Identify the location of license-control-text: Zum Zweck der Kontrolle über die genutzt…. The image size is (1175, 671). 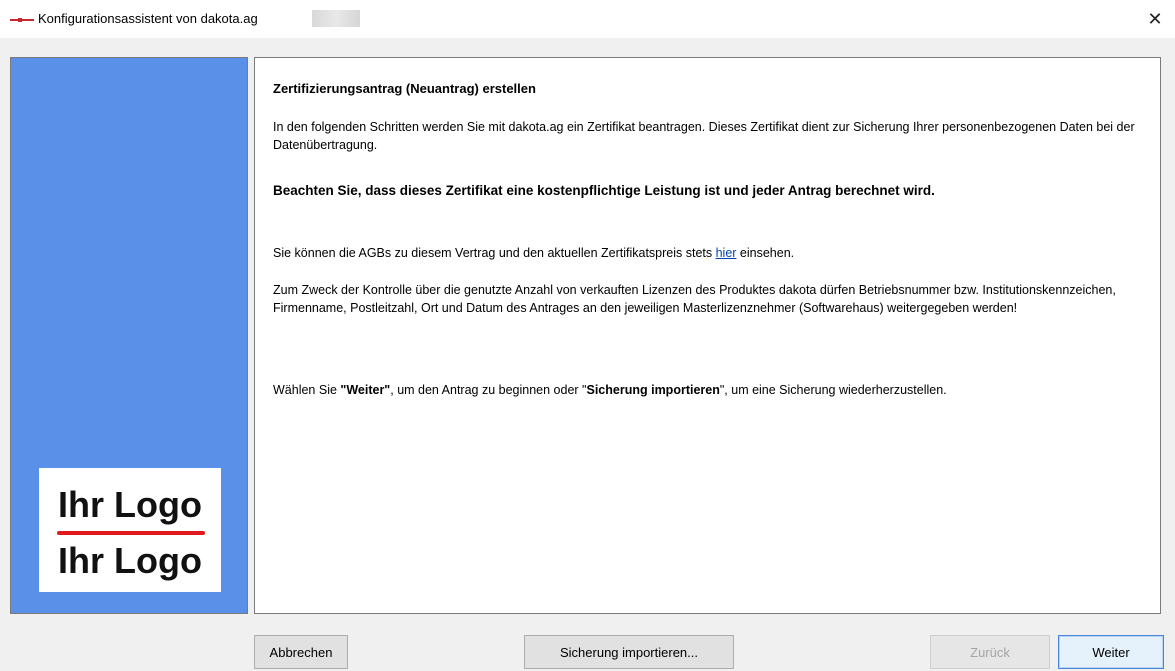
(694, 299).